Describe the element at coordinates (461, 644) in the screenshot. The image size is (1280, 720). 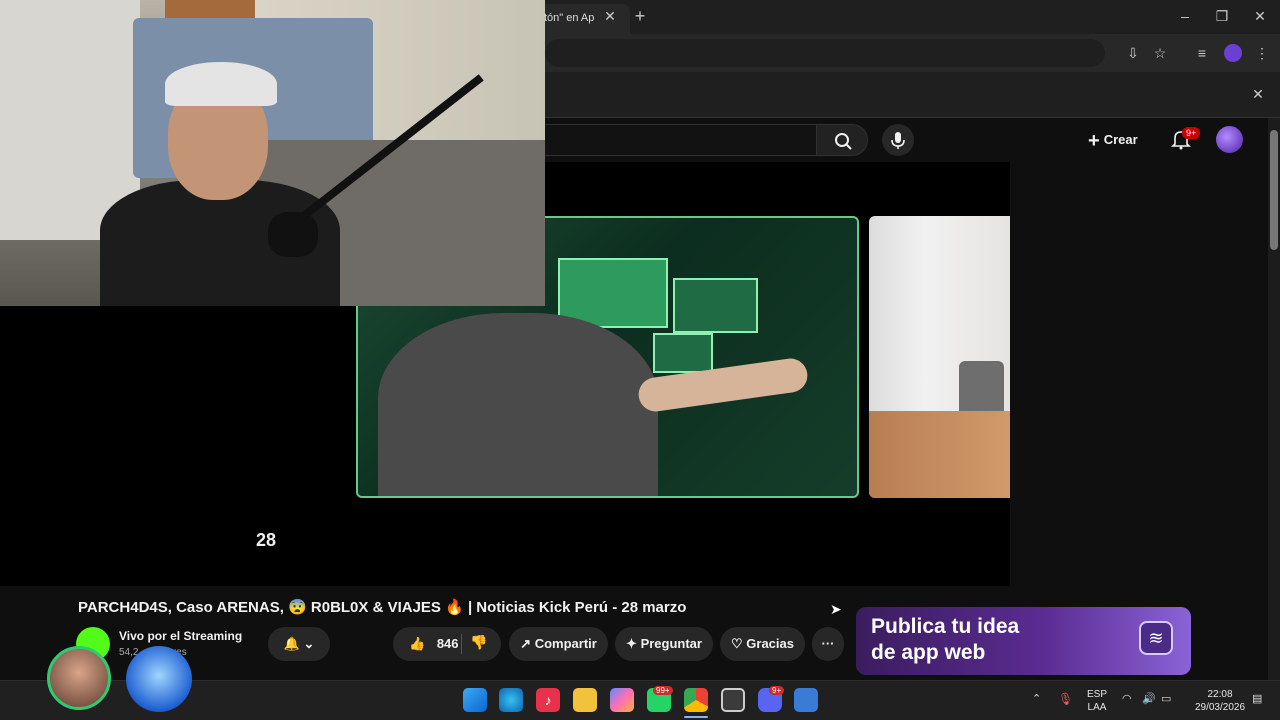
I see `like-divider` at that location.